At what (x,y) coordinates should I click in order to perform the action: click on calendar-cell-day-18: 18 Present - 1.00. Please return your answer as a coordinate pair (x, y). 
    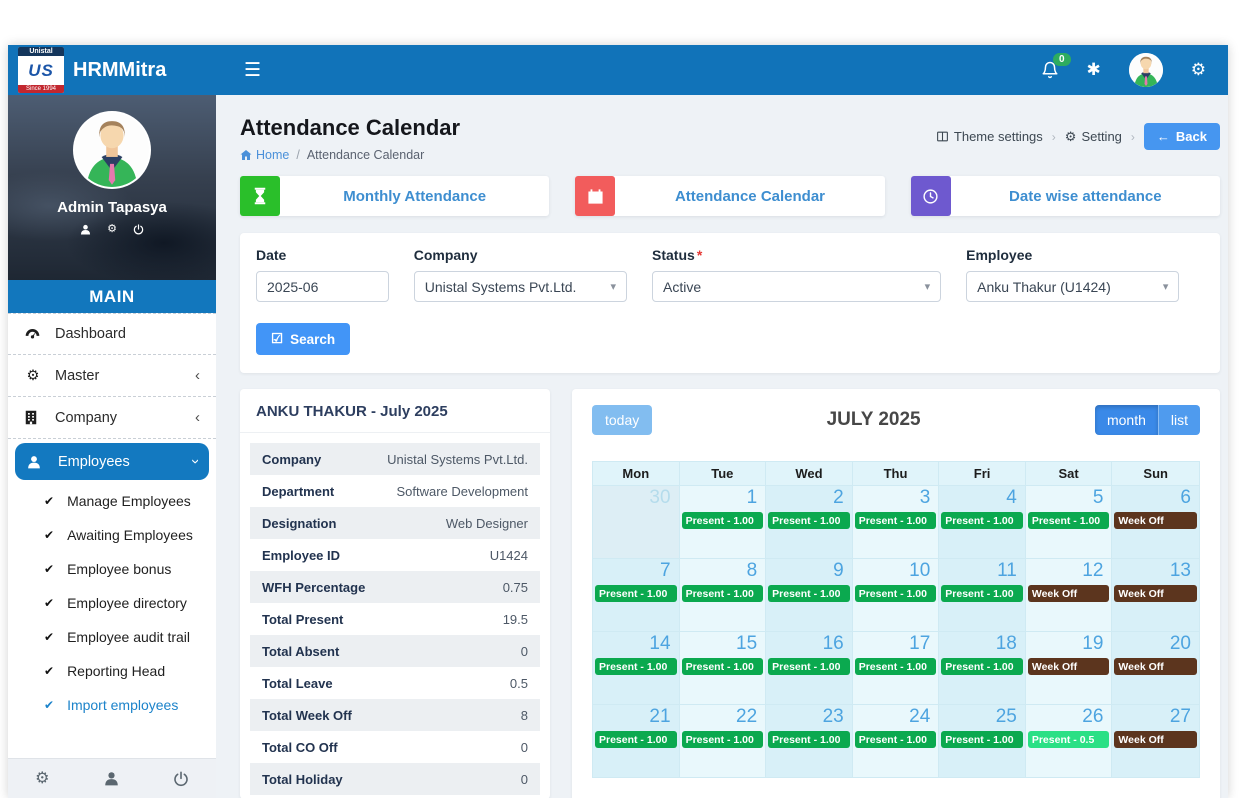
    Looking at the image, I should click on (982, 667).